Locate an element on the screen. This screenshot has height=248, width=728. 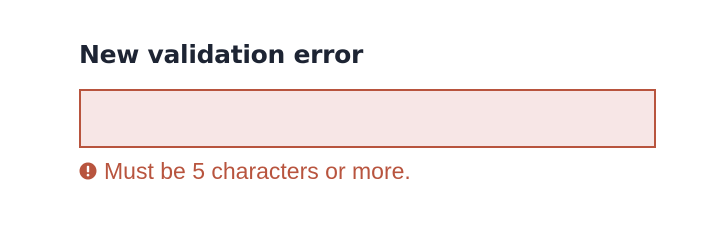
error-message-row: Must be 5 characters or more. is located at coordinates (367, 171).